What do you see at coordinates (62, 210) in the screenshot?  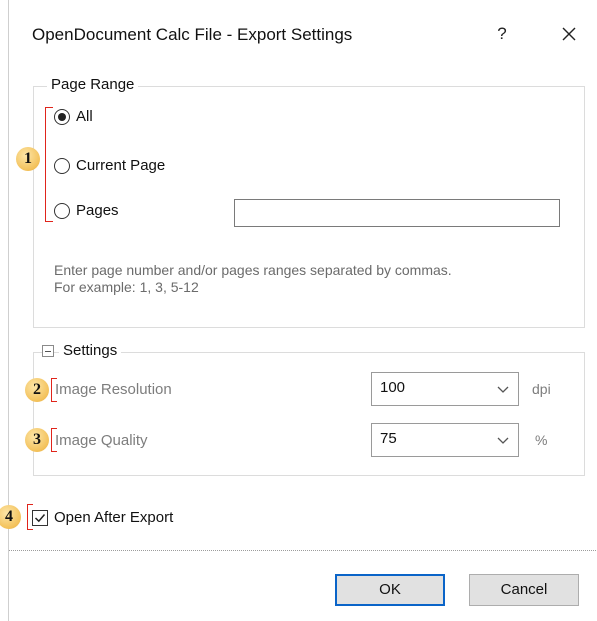 I see `radio-pages-indicator` at bounding box center [62, 210].